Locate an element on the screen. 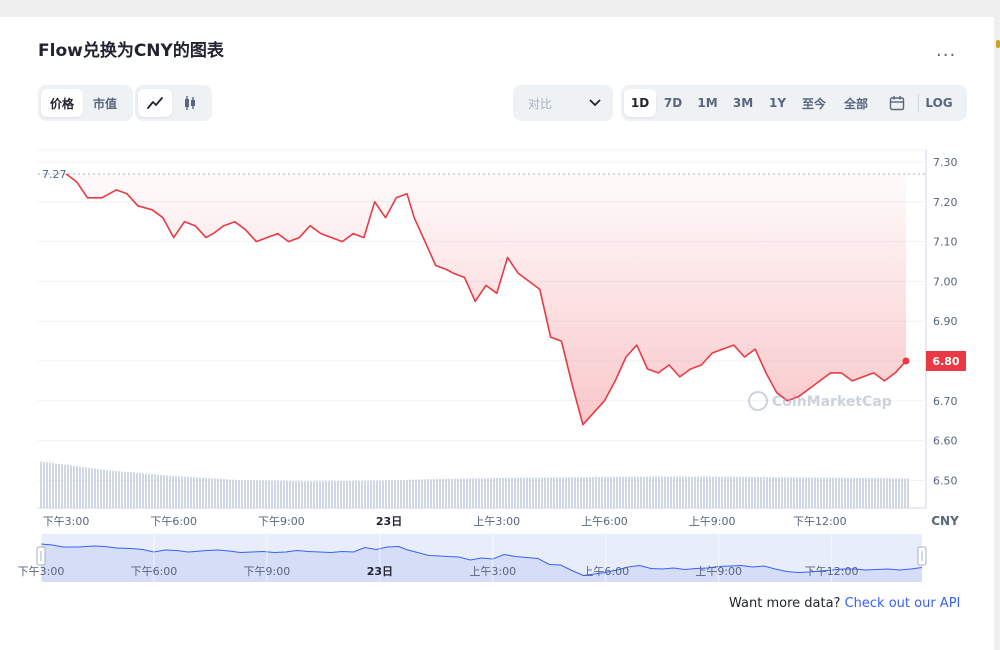 The height and width of the screenshot is (650, 1000). current-price-dot is located at coordinates (906, 361).